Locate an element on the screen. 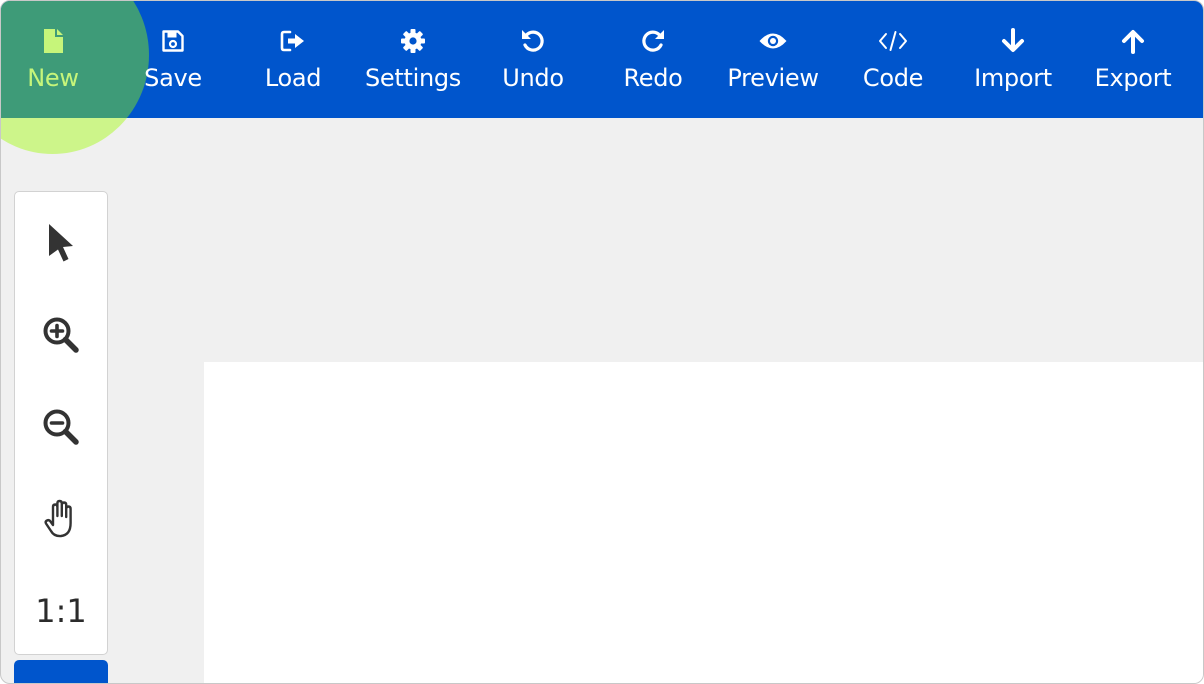  zoom-in-button is located at coordinates (61, 335).